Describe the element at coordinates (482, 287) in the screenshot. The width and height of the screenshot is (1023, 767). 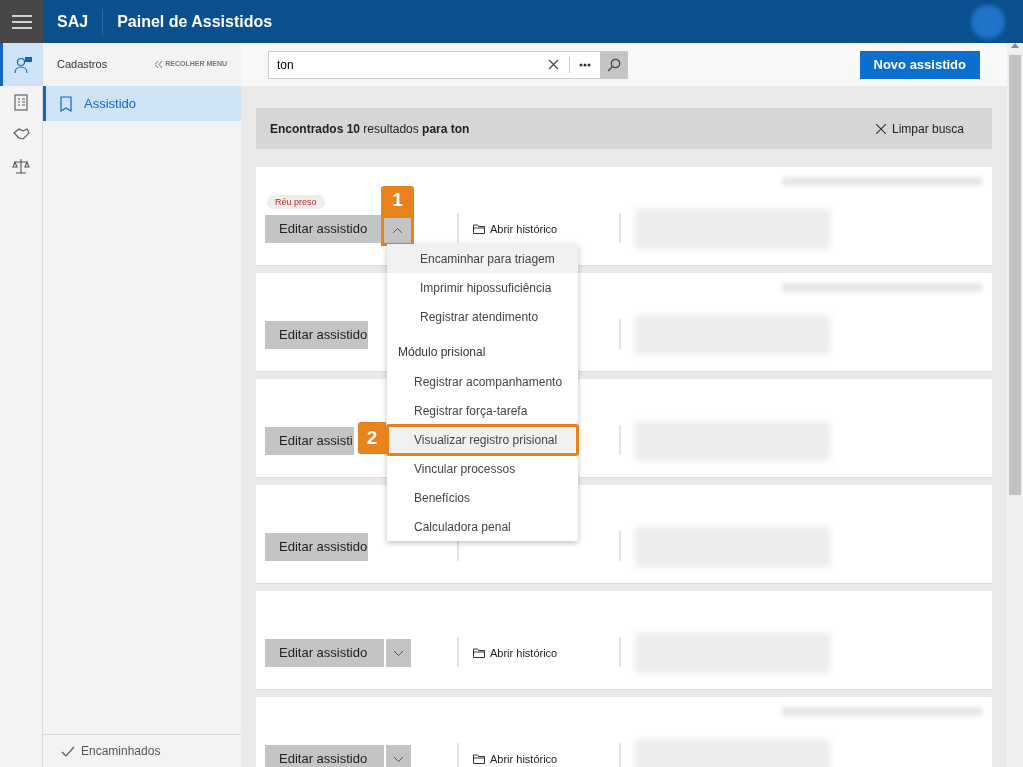
I see `menu-item: Imprimir hipossuficiência` at that location.